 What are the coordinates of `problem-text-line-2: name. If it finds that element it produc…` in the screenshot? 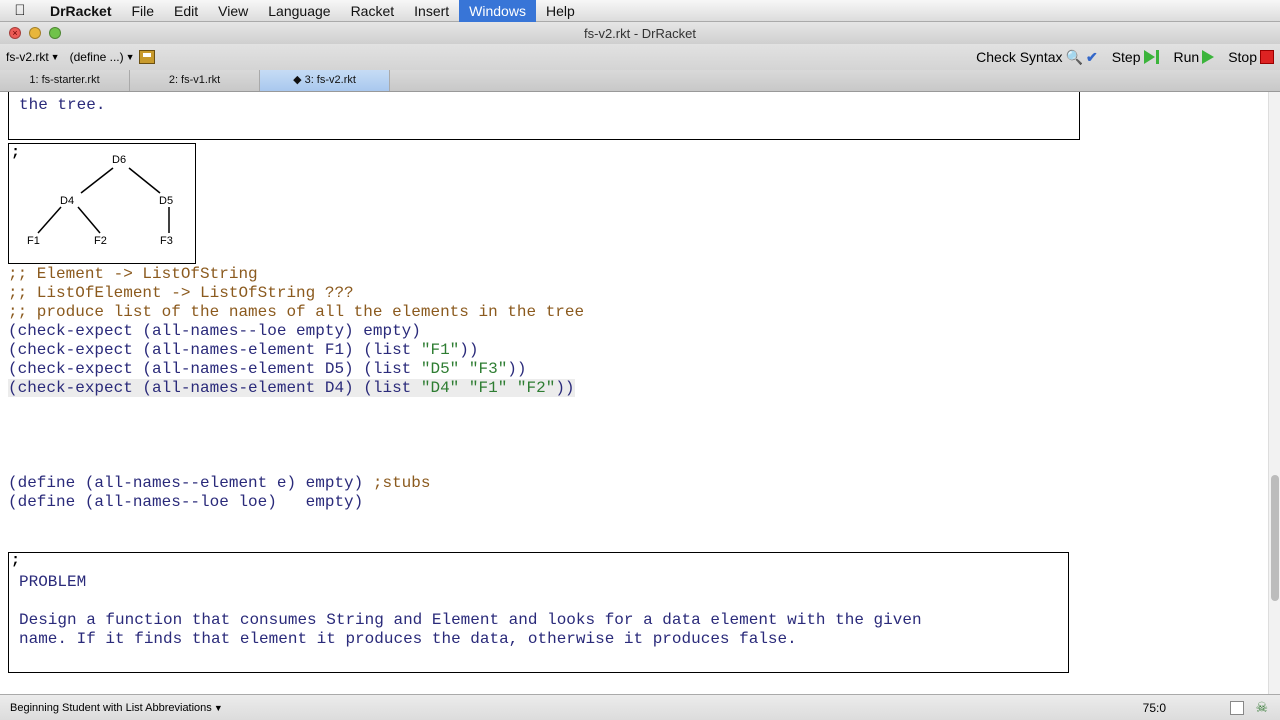 It's located at (408, 639).